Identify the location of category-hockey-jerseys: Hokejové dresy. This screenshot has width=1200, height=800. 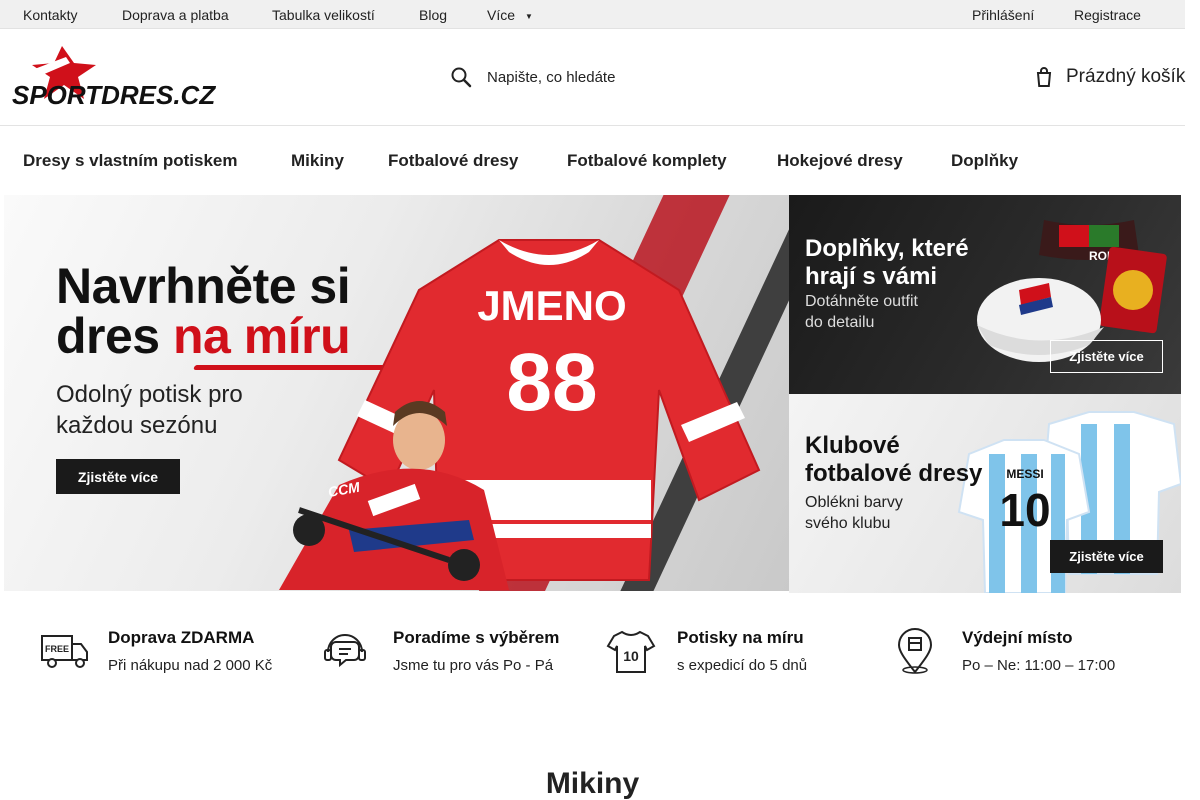
(840, 161).